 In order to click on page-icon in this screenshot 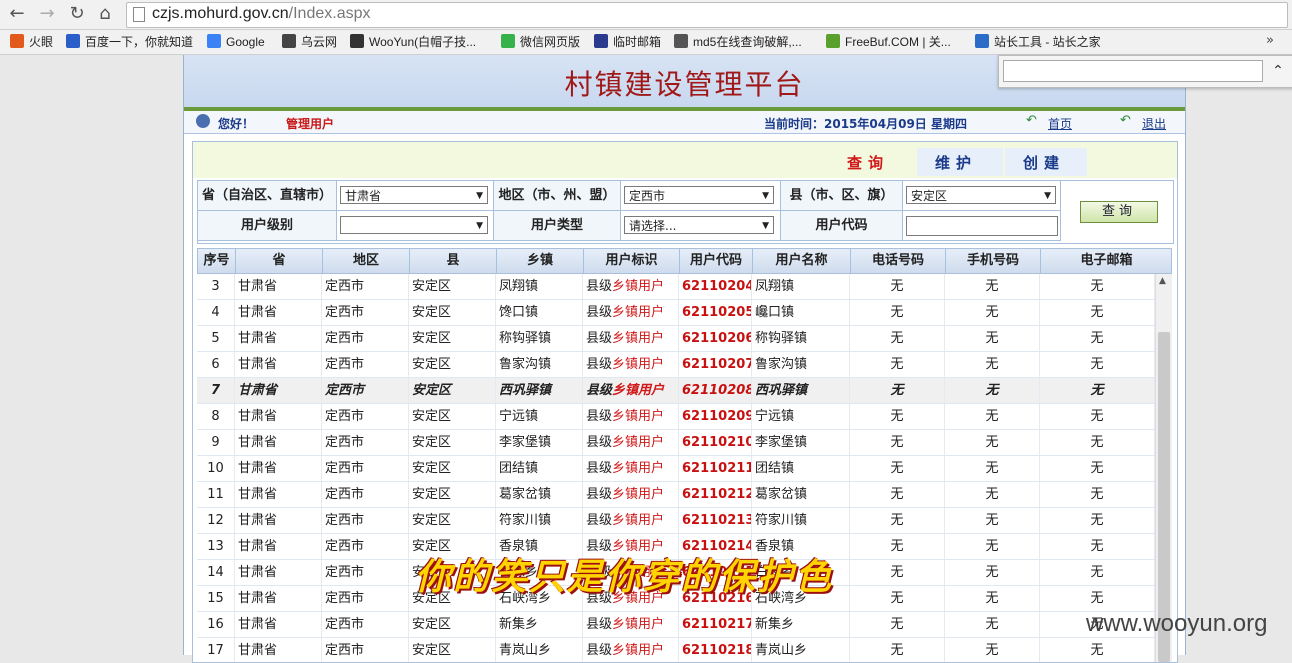, I will do `click(139, 14)`.